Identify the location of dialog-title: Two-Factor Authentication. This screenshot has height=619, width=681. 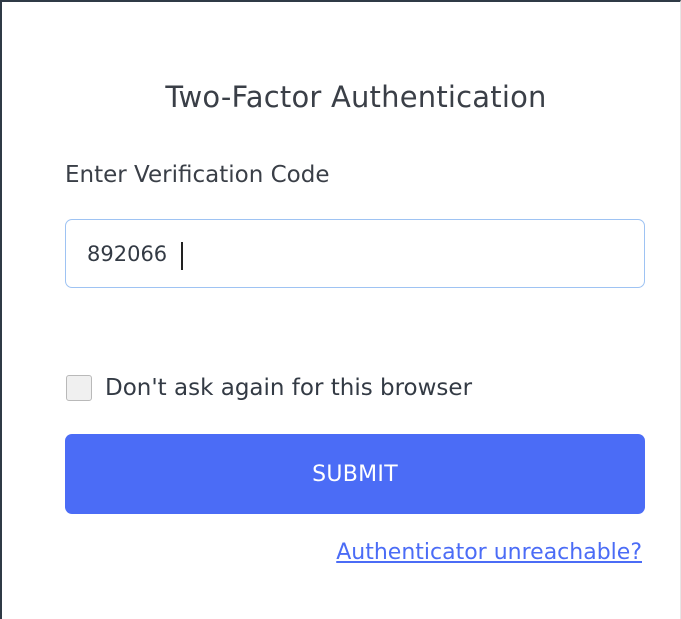
(356, 97).